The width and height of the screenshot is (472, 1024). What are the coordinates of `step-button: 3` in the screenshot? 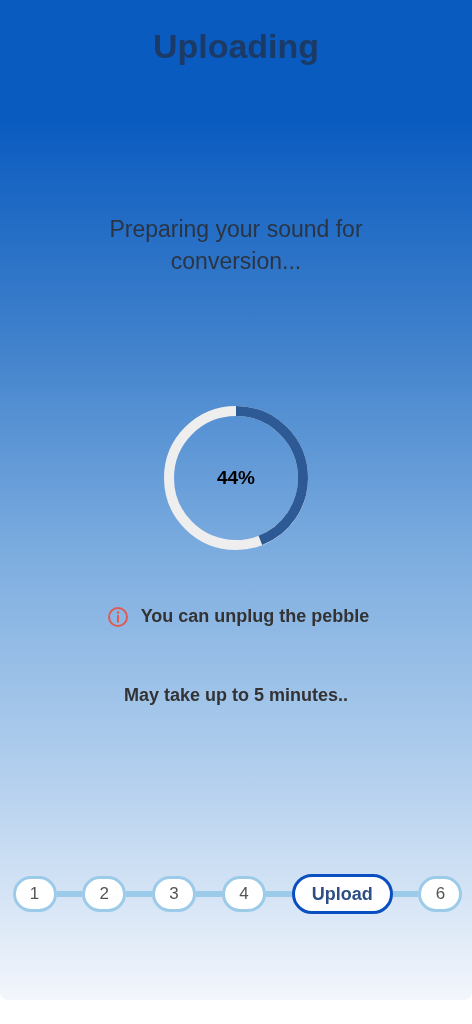 It's located at (174, 894).